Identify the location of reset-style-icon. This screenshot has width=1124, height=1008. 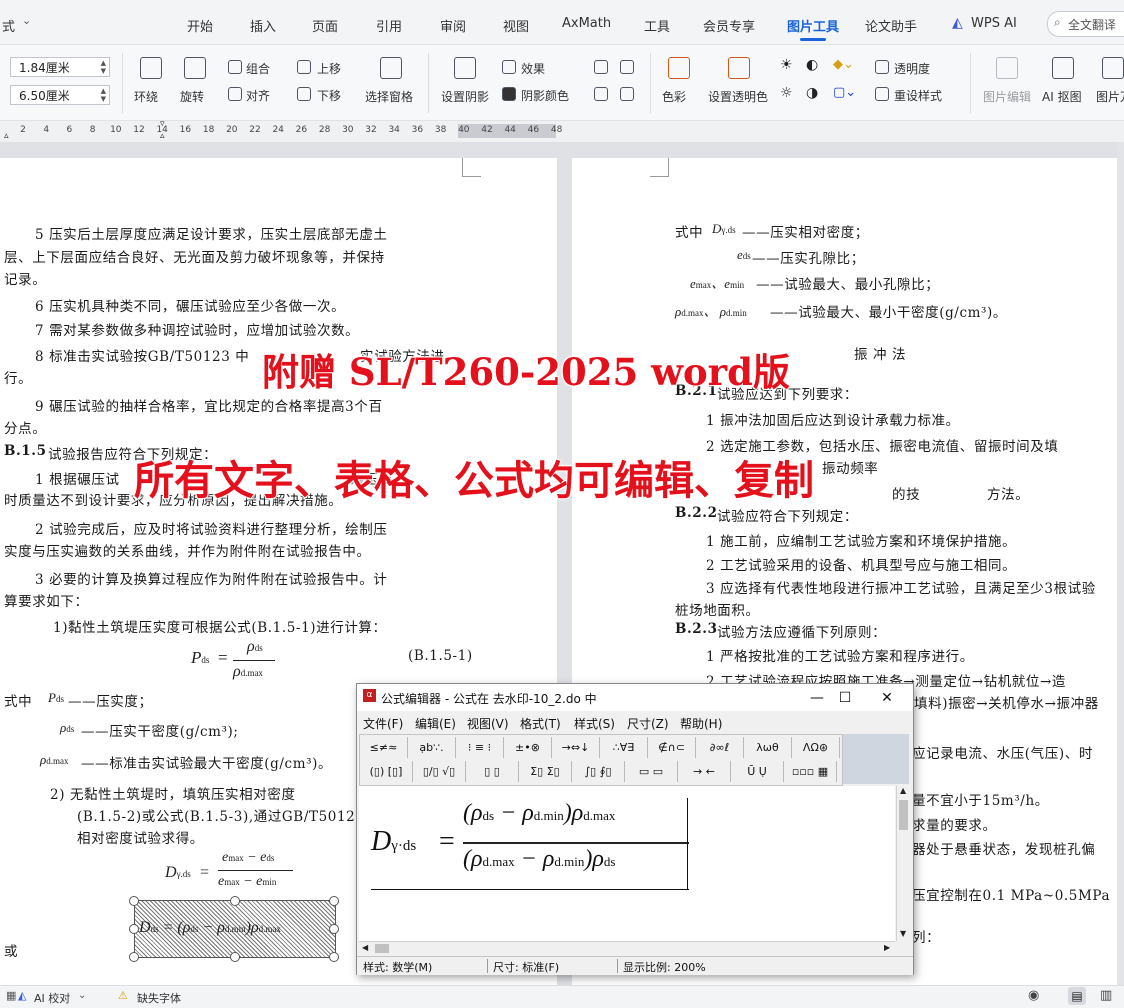
(882, 94).